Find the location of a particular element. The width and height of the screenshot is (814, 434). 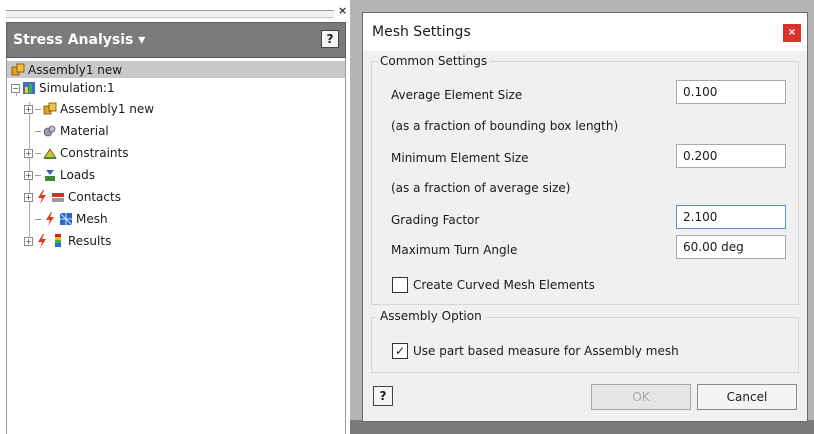

tree-item-mesh: Mesh is located at coordinates (71, 219).